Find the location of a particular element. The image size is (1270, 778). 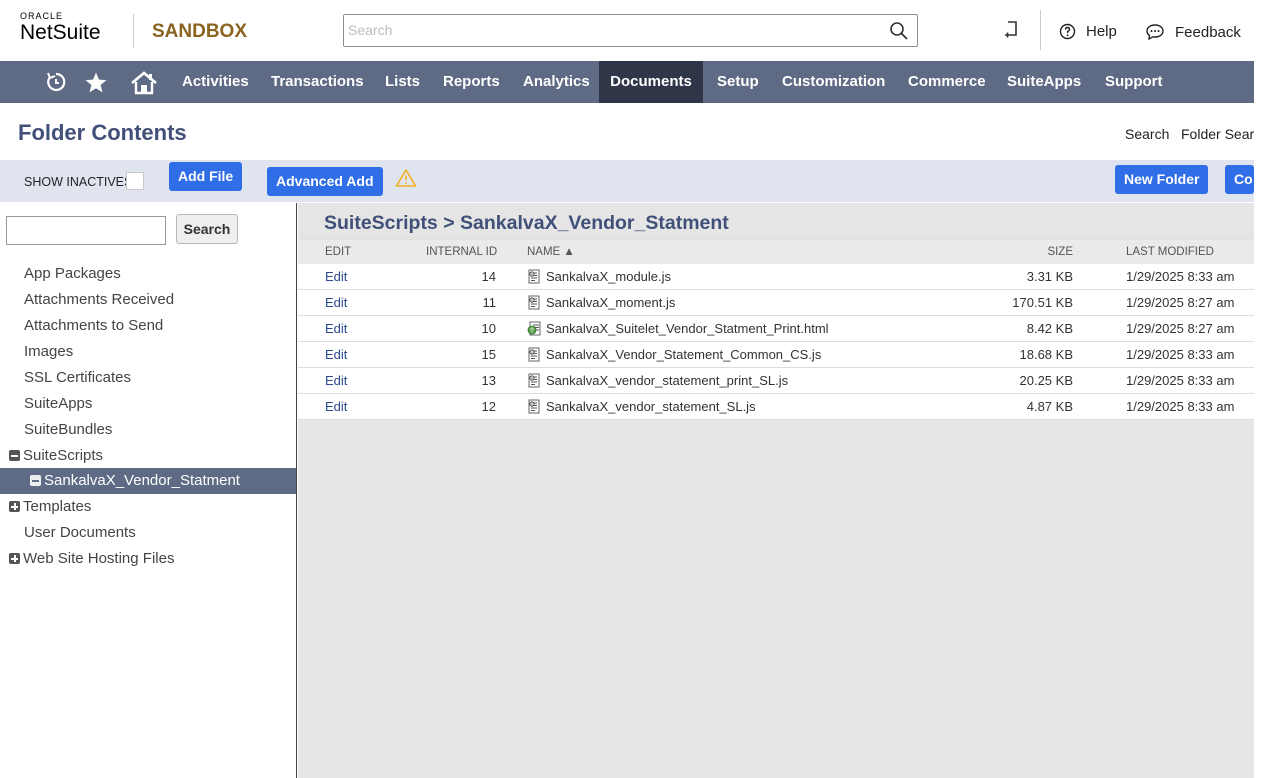

recent-records-icon is located at coordinates (1012, 30).